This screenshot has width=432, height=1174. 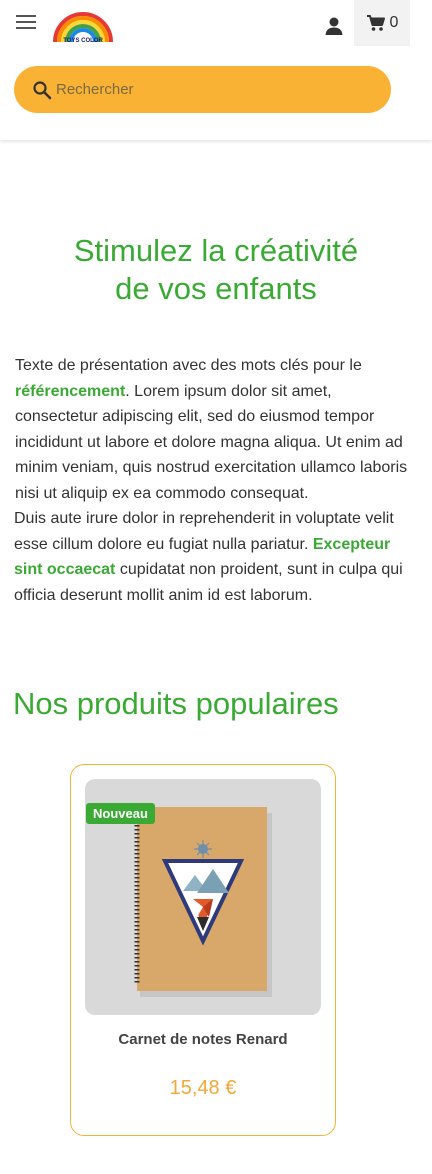 What do you see at coordinates (203, 1039) in the screenshot?
I see `product-name: Carnet de notes Renard` at bounding box center [203, 1039].